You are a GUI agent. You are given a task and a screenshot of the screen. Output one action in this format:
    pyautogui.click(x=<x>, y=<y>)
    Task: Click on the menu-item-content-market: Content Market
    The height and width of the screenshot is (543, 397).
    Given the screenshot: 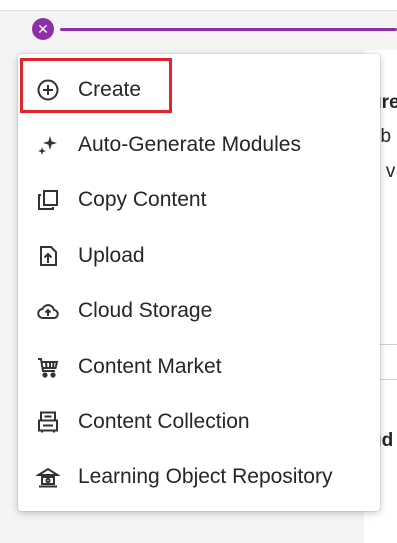 What is the action you would take?
    pyautogui.click(x=199, y=366)
    